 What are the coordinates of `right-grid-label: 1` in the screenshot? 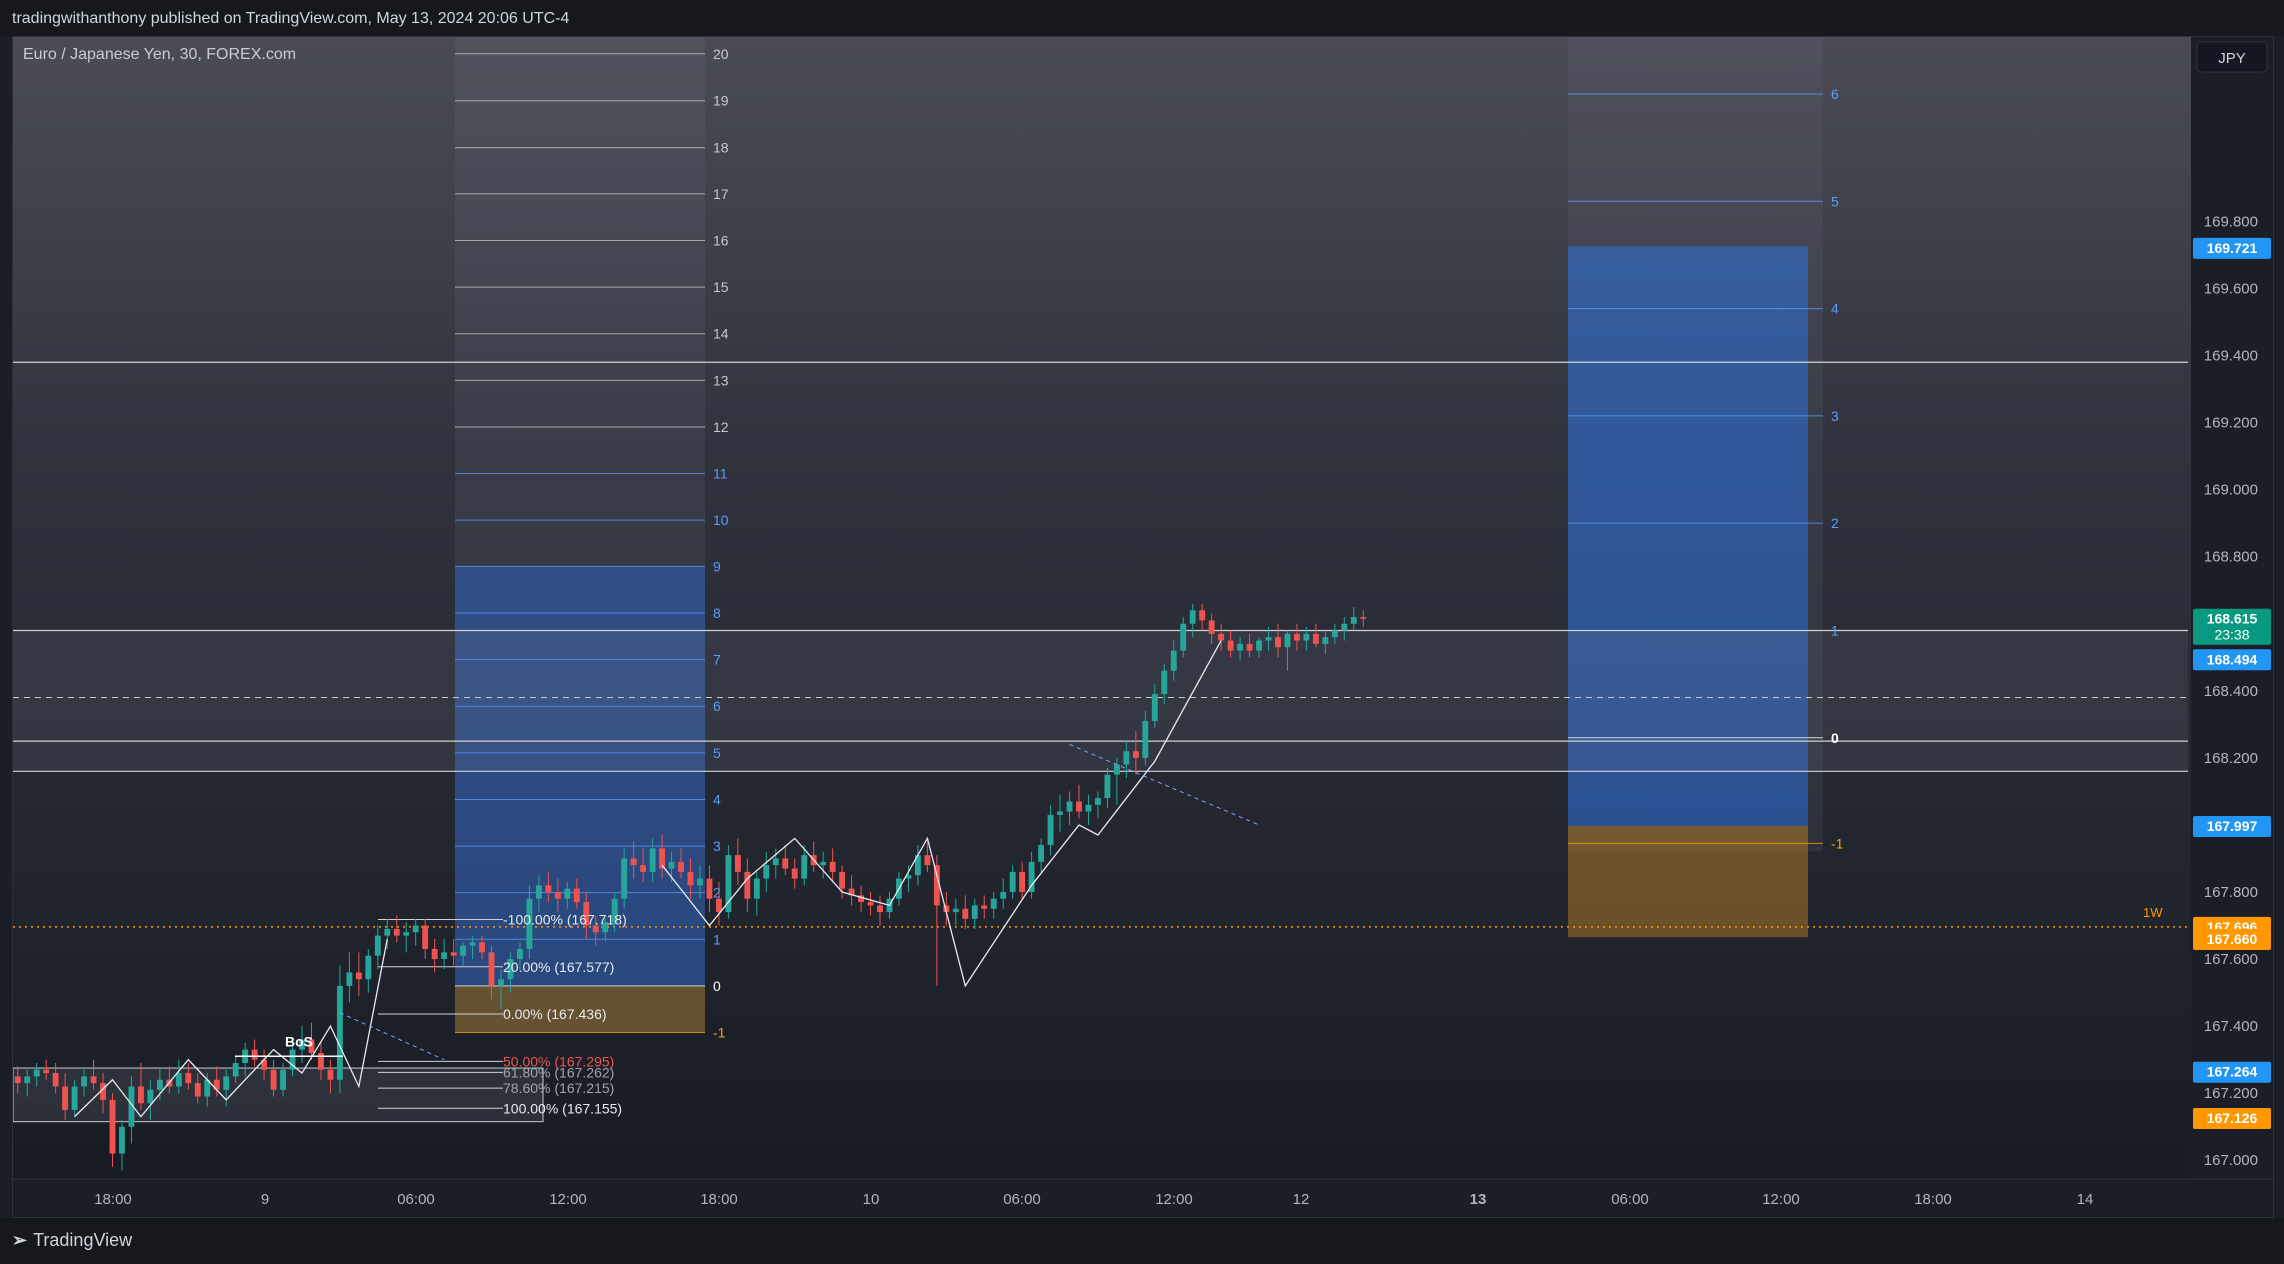 It's located at (1835, 630).